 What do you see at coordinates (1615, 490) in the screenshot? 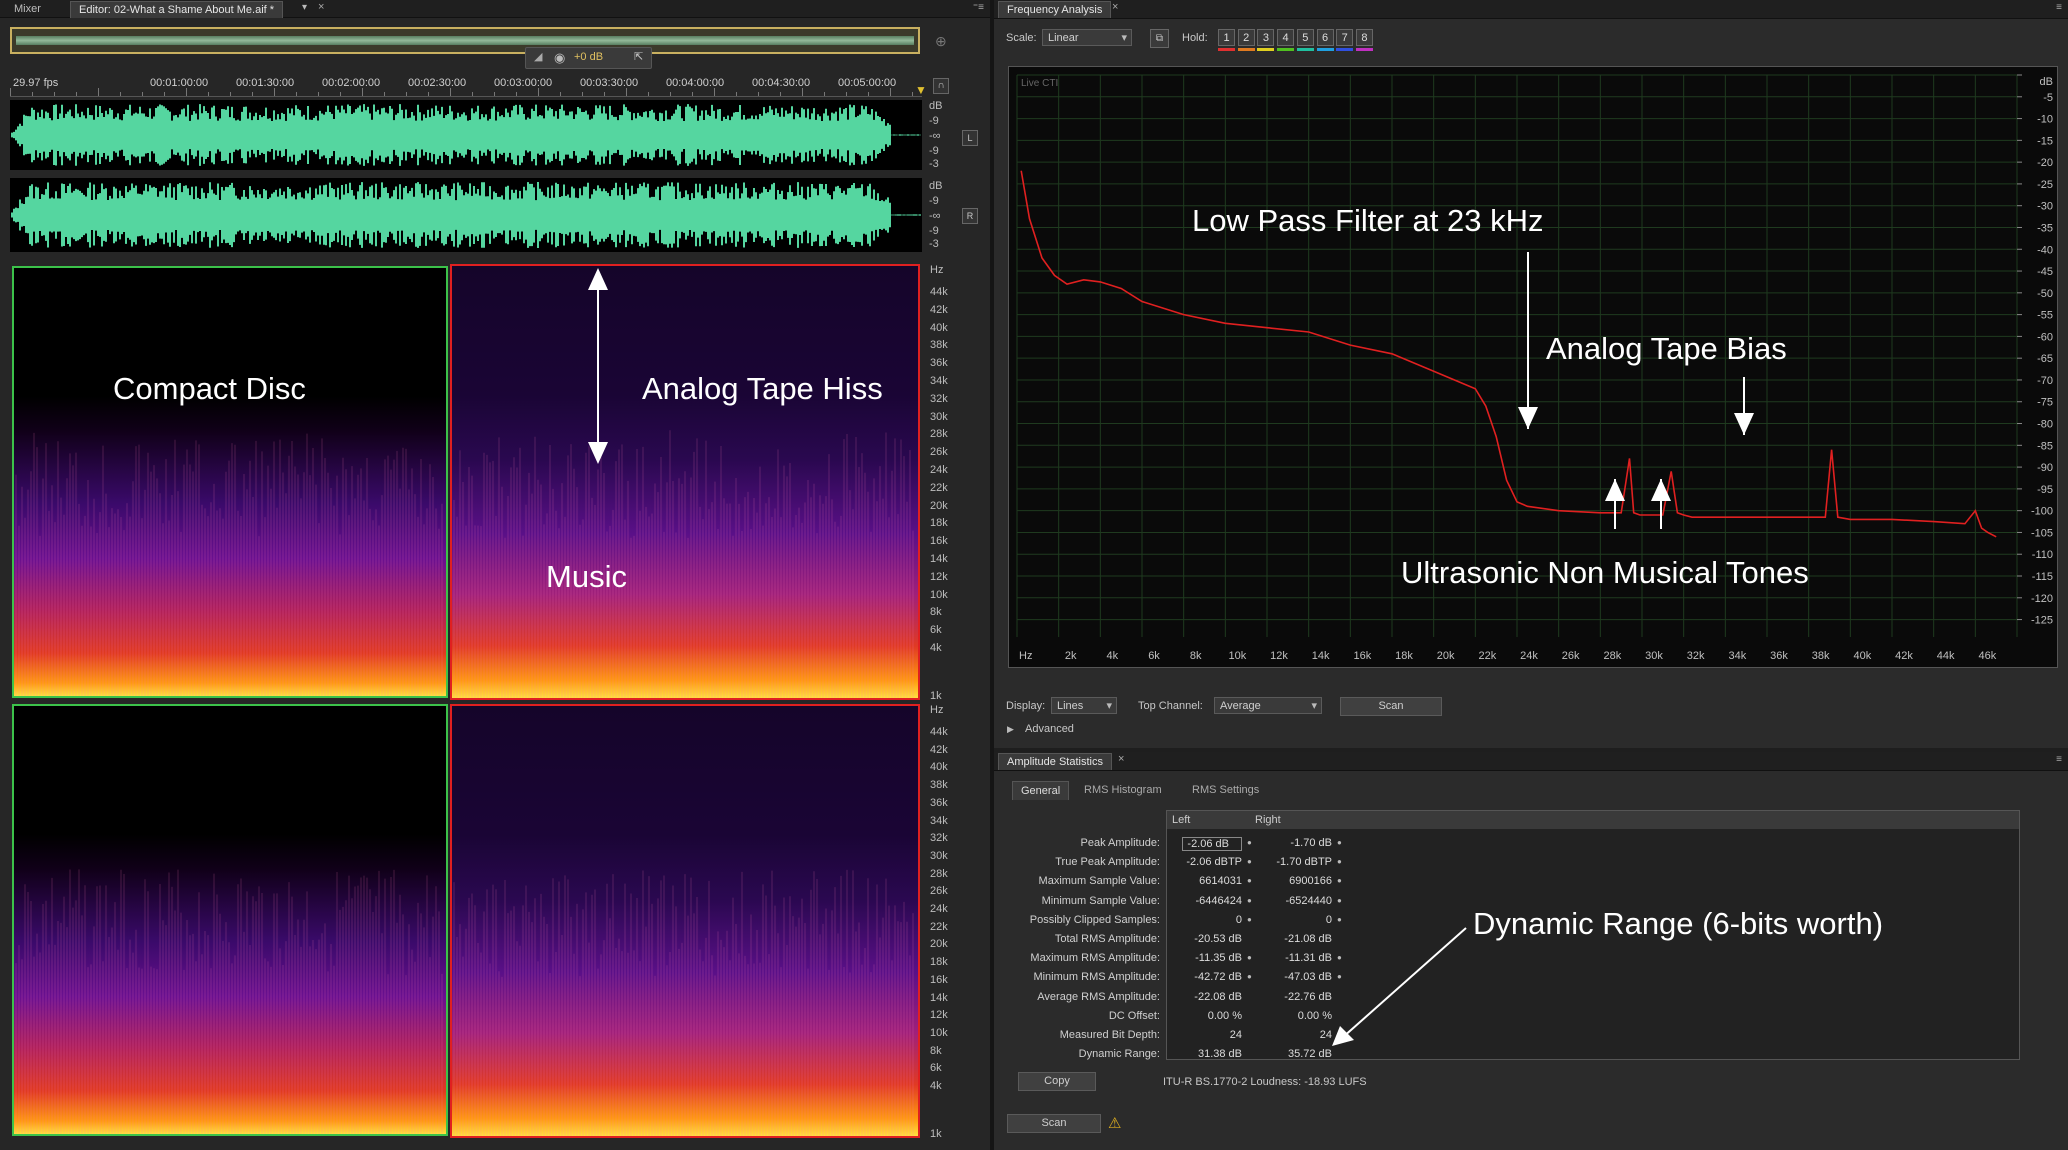
I see `tone-arrow-1-head` at bounding box center [1615, 490].